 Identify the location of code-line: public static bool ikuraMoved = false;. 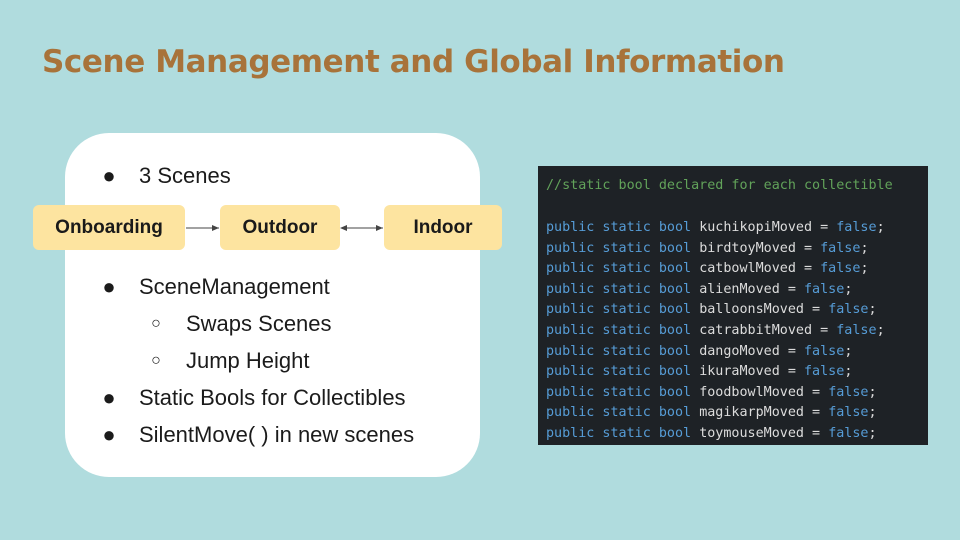
(699, 371).